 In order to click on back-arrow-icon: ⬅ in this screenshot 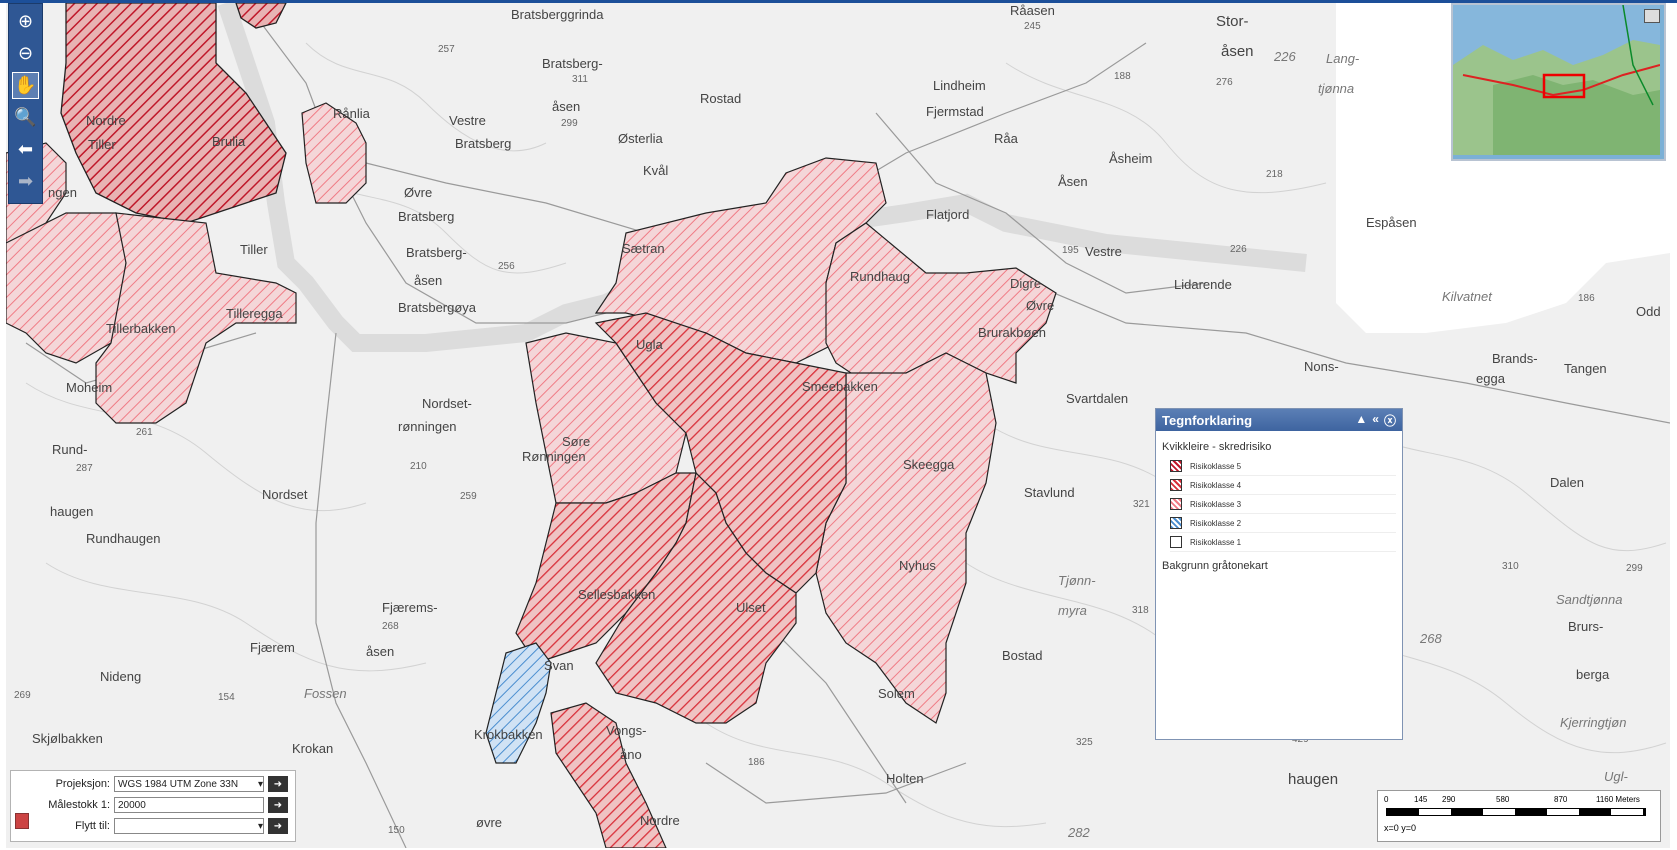, I will do `click(25, 149)`.